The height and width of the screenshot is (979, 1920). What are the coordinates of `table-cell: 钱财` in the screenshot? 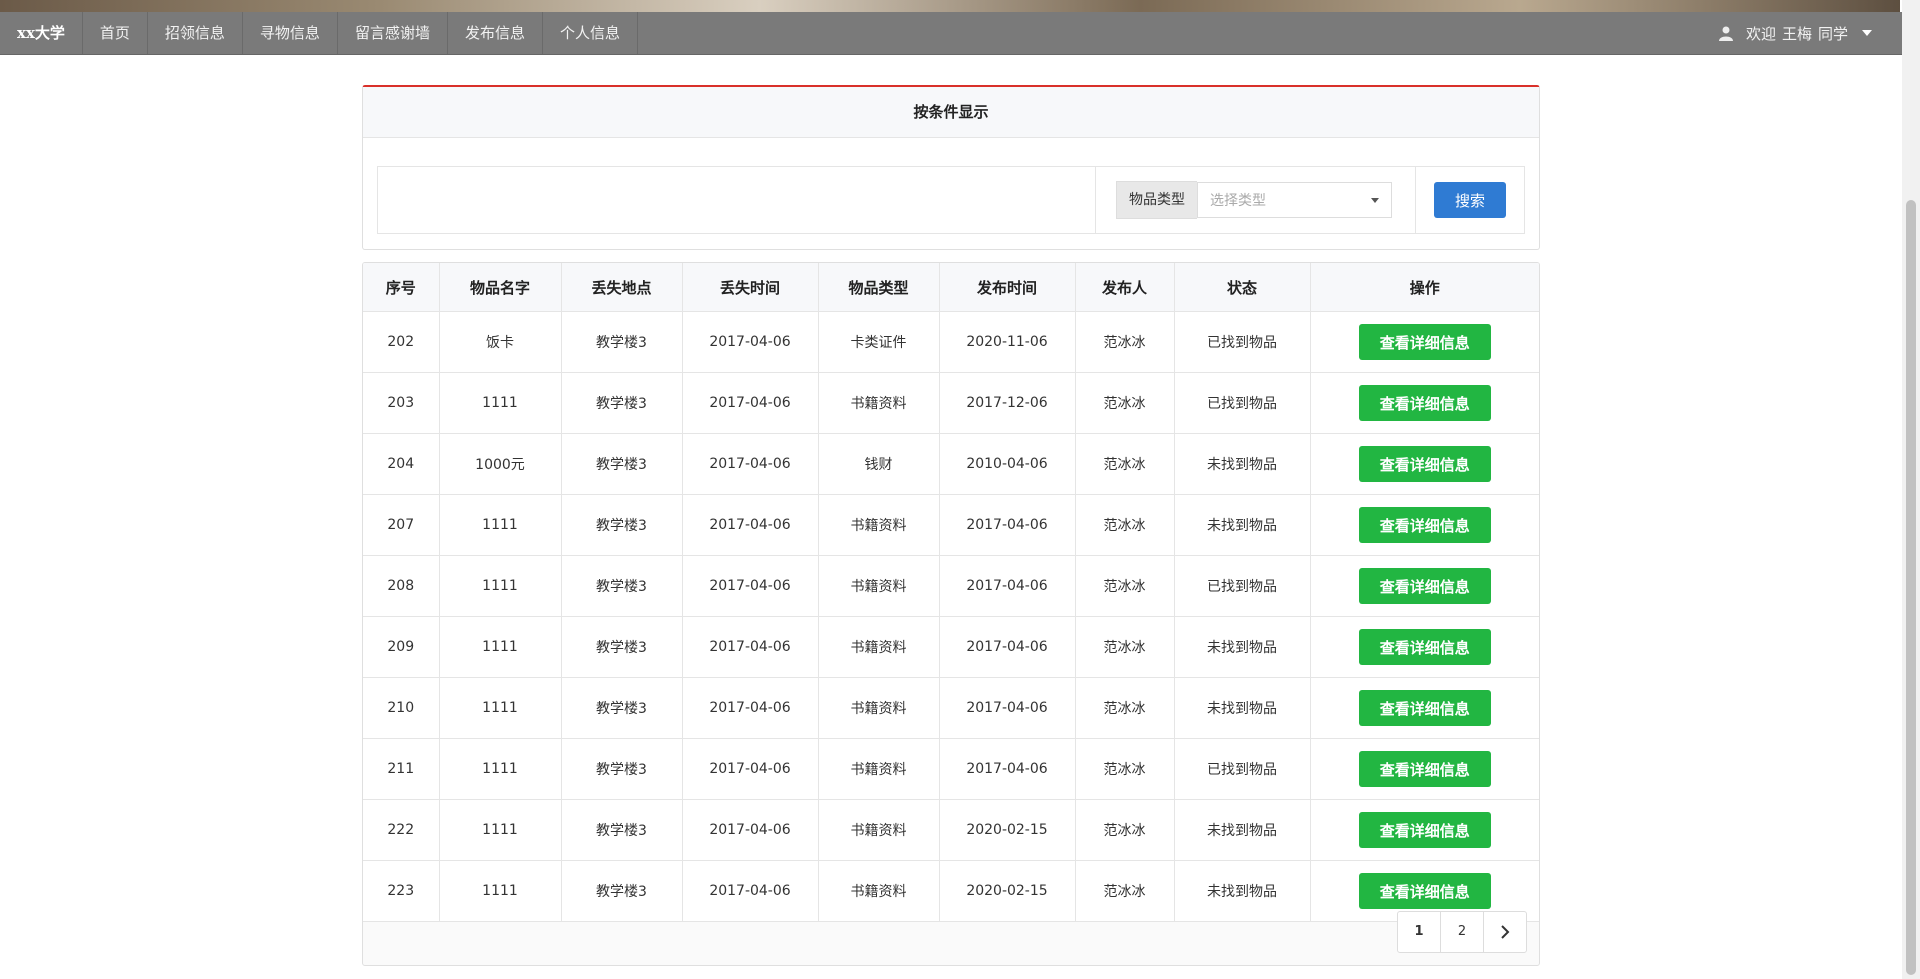 It's located at (879, 464).